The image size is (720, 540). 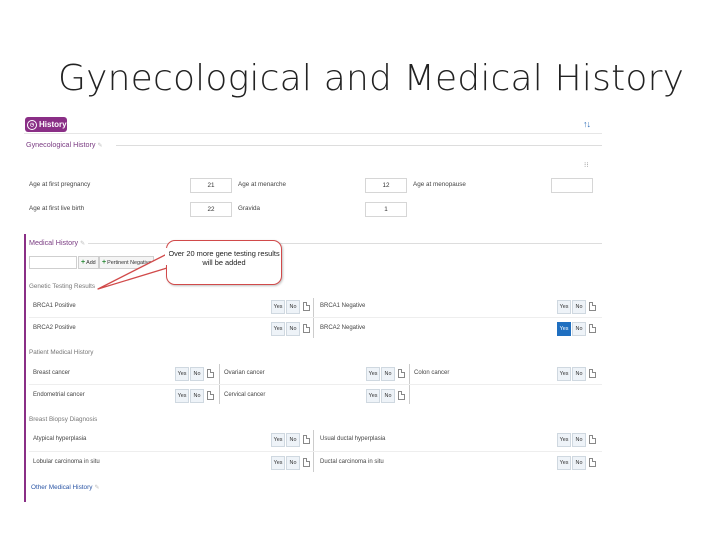 What do you see at coordinates (245, 395) in the screenshot?
I see `row-label: Cervical cancer` at bounding box center [245, 395].